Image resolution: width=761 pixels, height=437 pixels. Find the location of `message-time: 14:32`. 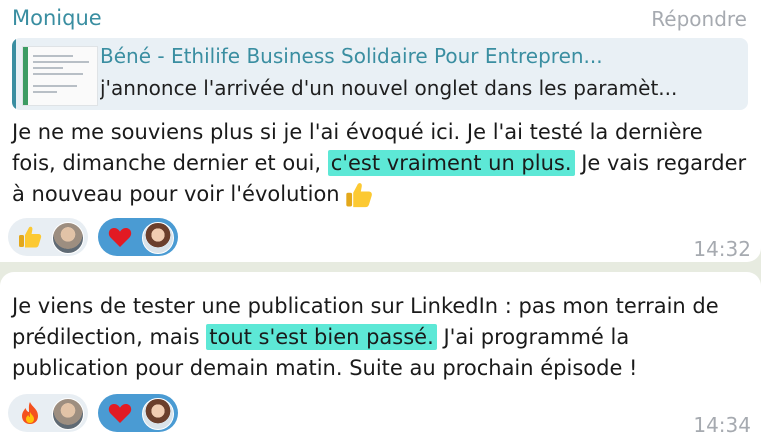

message-time: 14:32 is located at coordinates (722, 249).